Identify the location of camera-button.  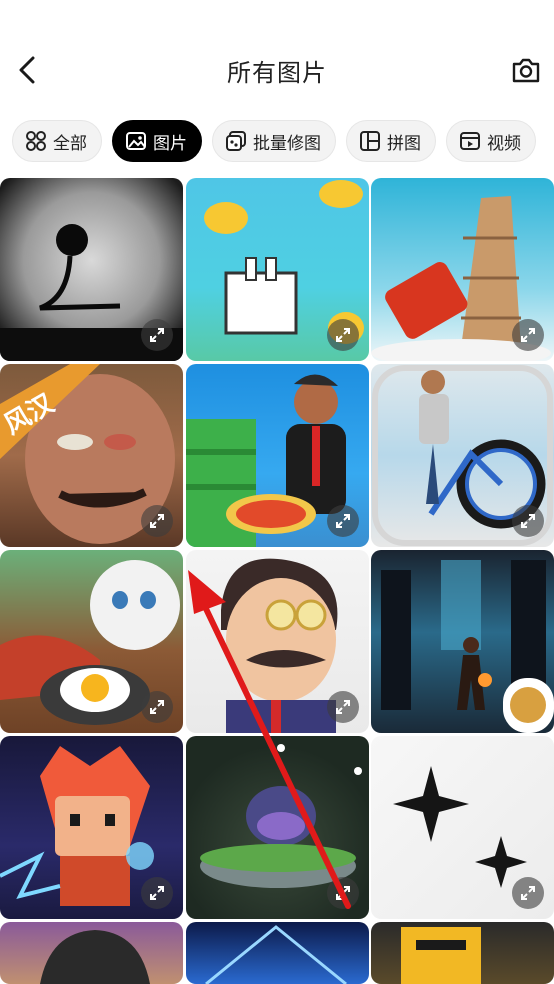
(526, 70).